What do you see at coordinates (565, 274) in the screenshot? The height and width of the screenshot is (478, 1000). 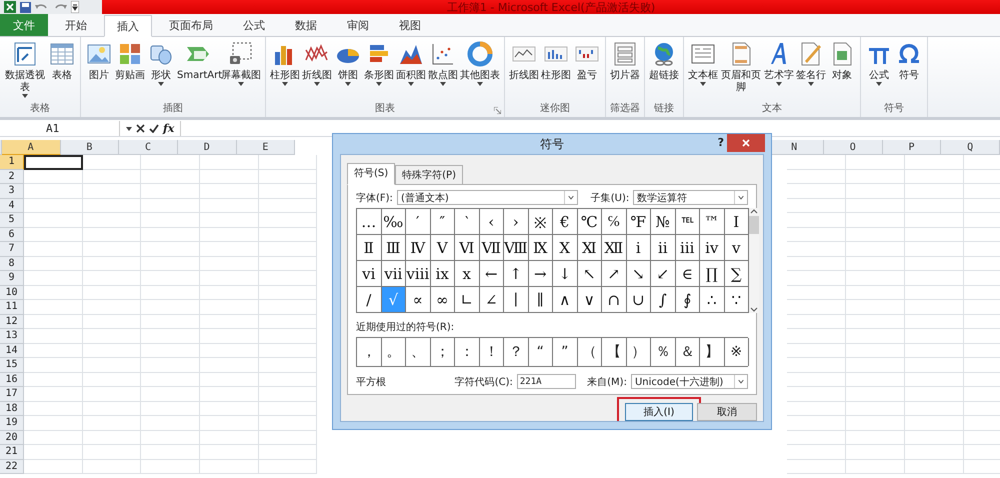 I see `symbol-cell: ↓` at bounding box center [565, 274].